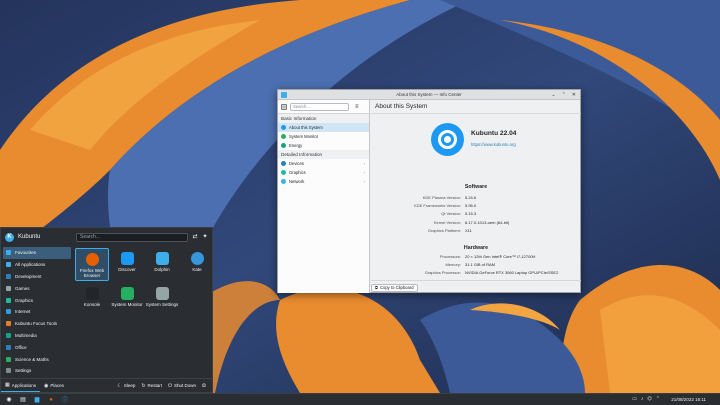 This screenshot has height=405, width=720. What do you see at coordinates (574, 95) in the screenshot?
I see `close-icon: ✕` at bounding box center [574, 95].